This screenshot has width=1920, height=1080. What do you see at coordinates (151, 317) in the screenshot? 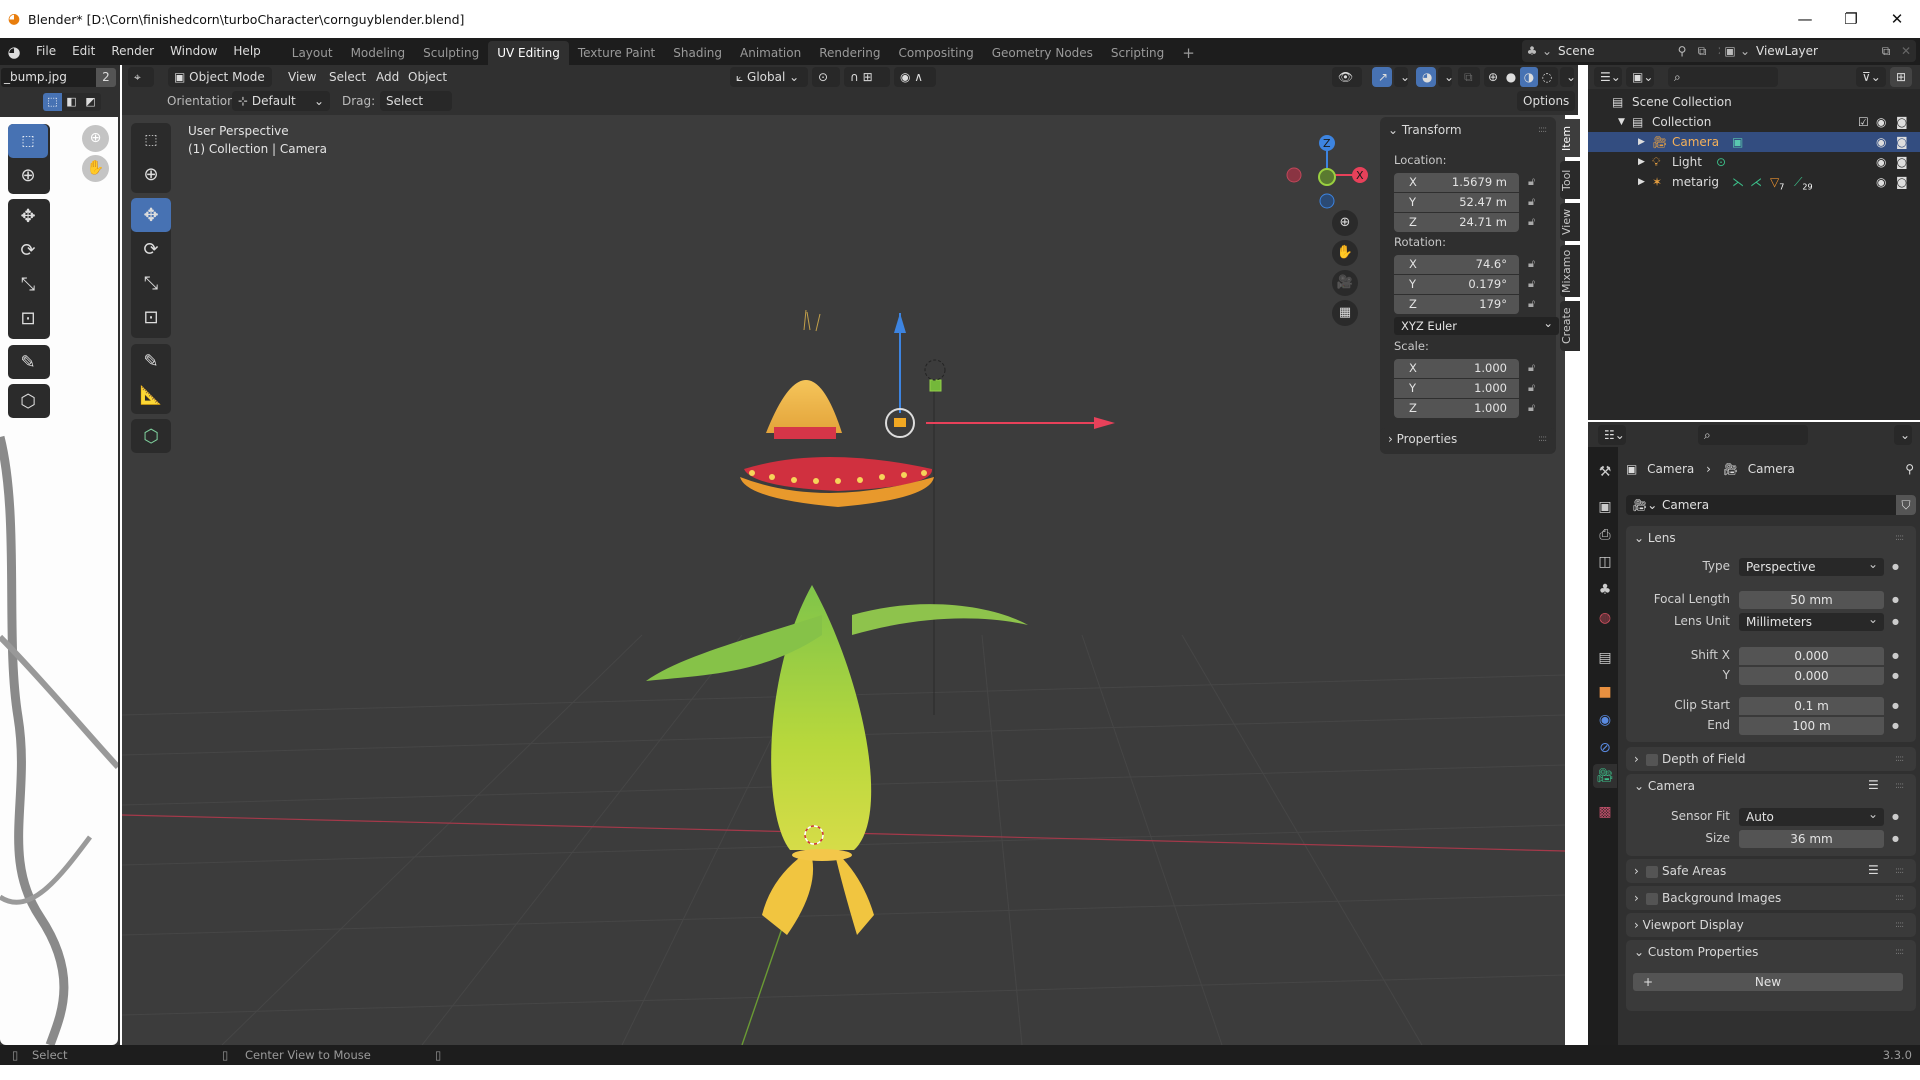
I see `transform-tool: ⊡` at bounding box center [151, 317].